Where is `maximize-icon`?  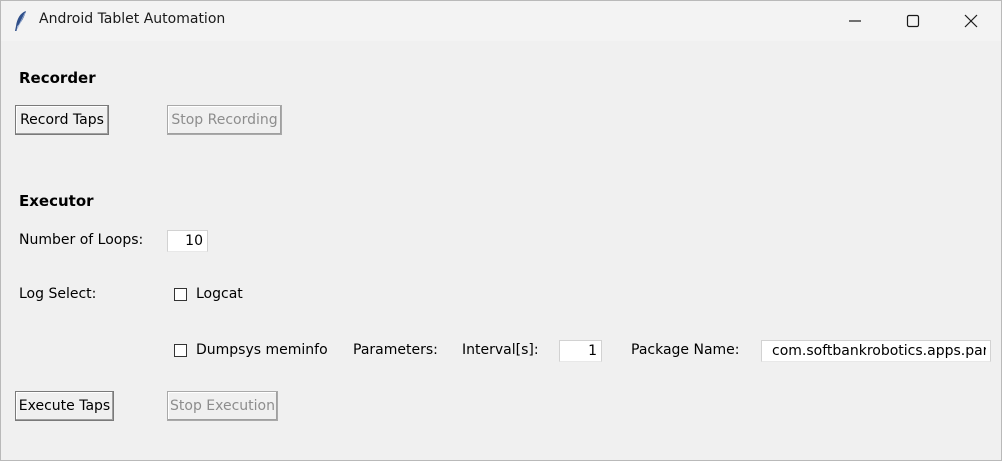
maximize-icon is located at coordinates (913, 21).